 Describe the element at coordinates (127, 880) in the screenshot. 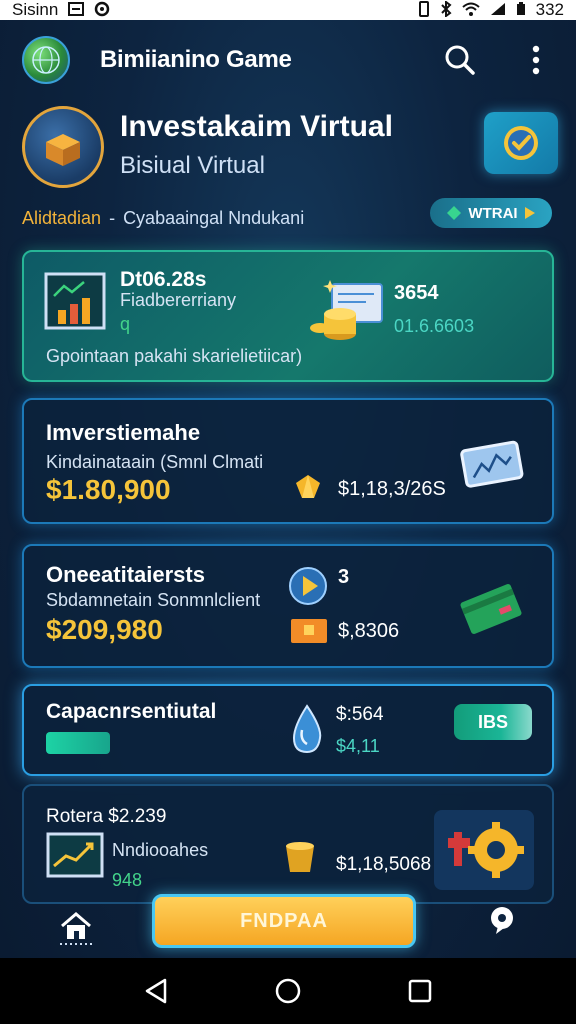

I see `rotera-small-value: 948` at that location.